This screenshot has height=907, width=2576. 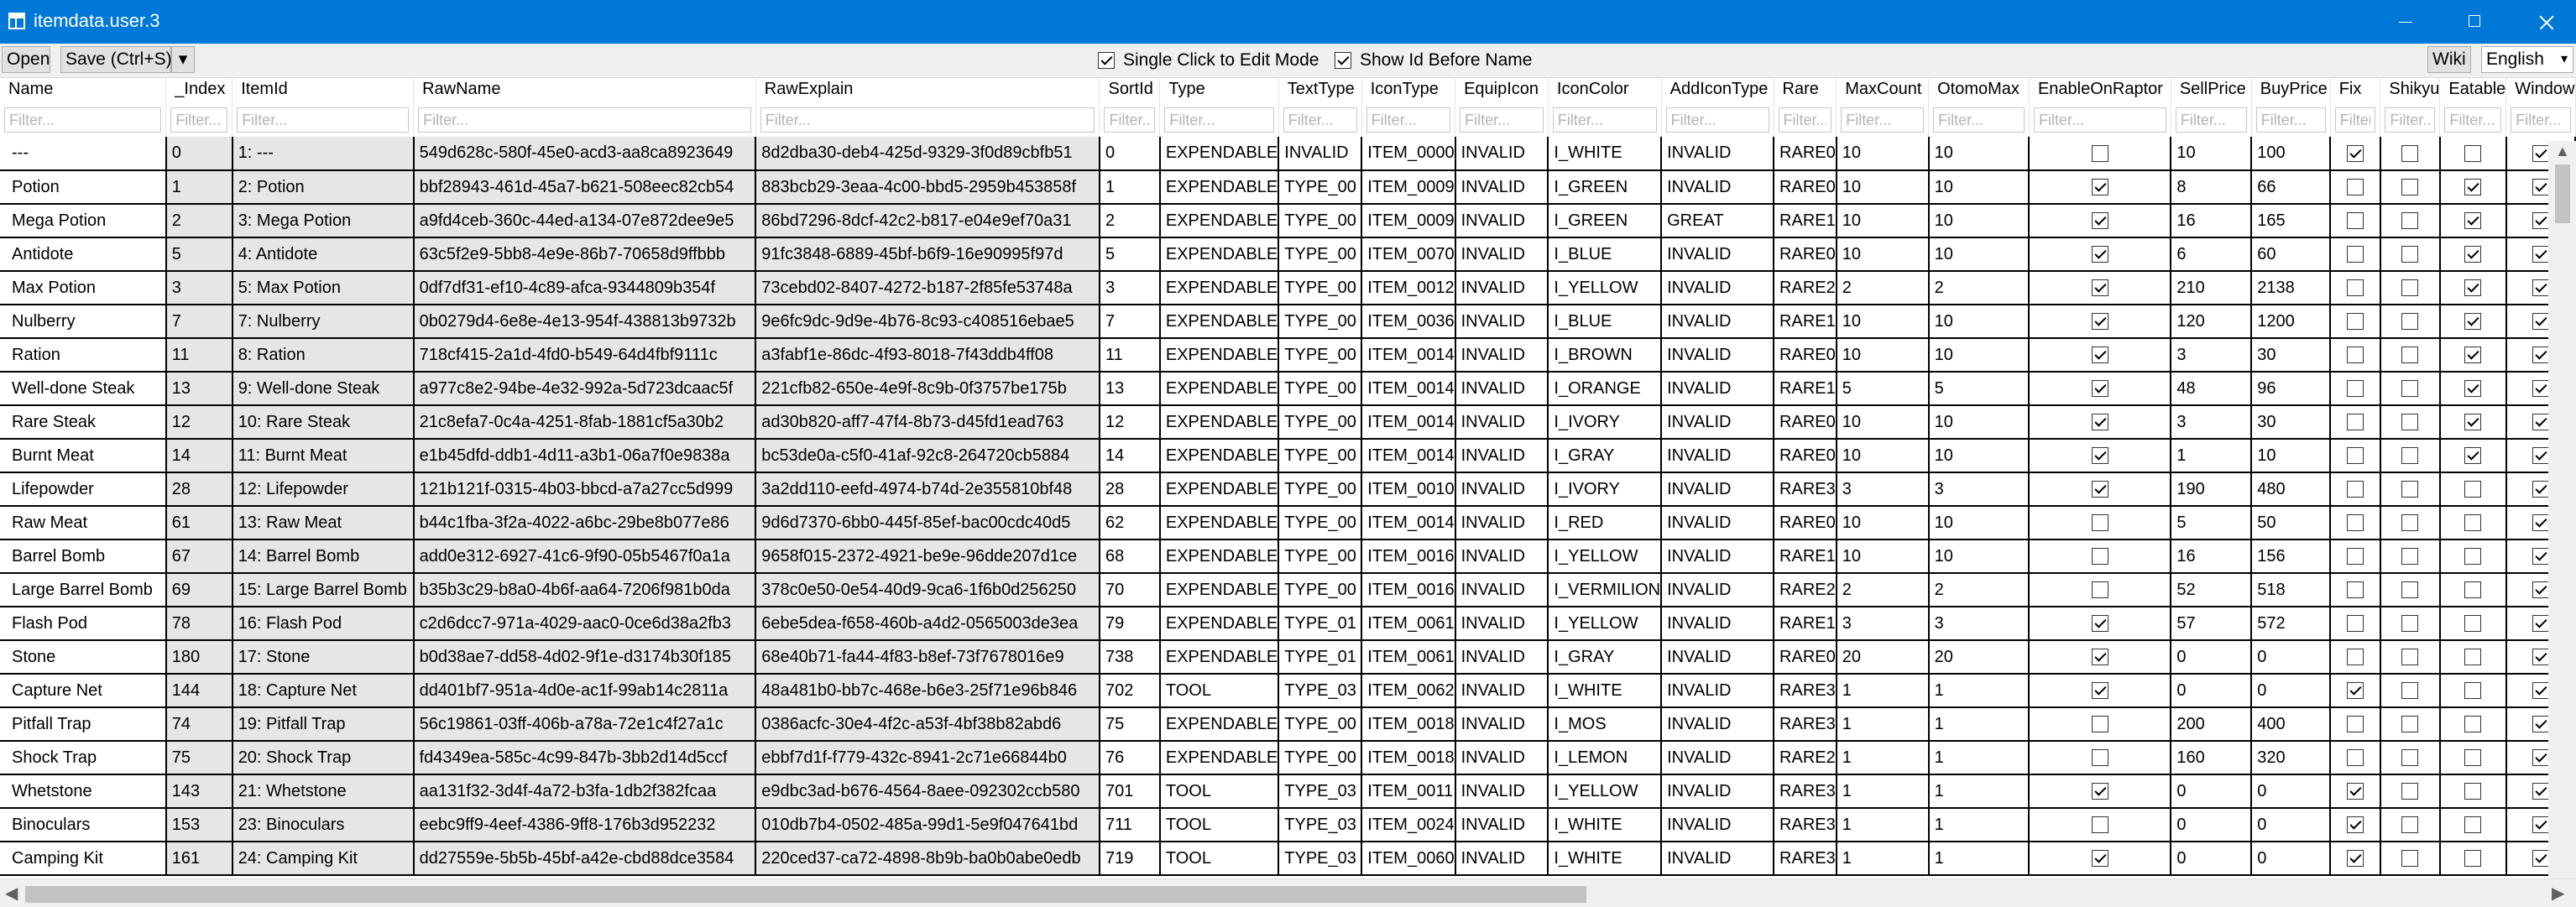 What do you see at coordinates (2544, 22) in the screenshot?
I see `close-icon` at bounding box center [2544, 22].